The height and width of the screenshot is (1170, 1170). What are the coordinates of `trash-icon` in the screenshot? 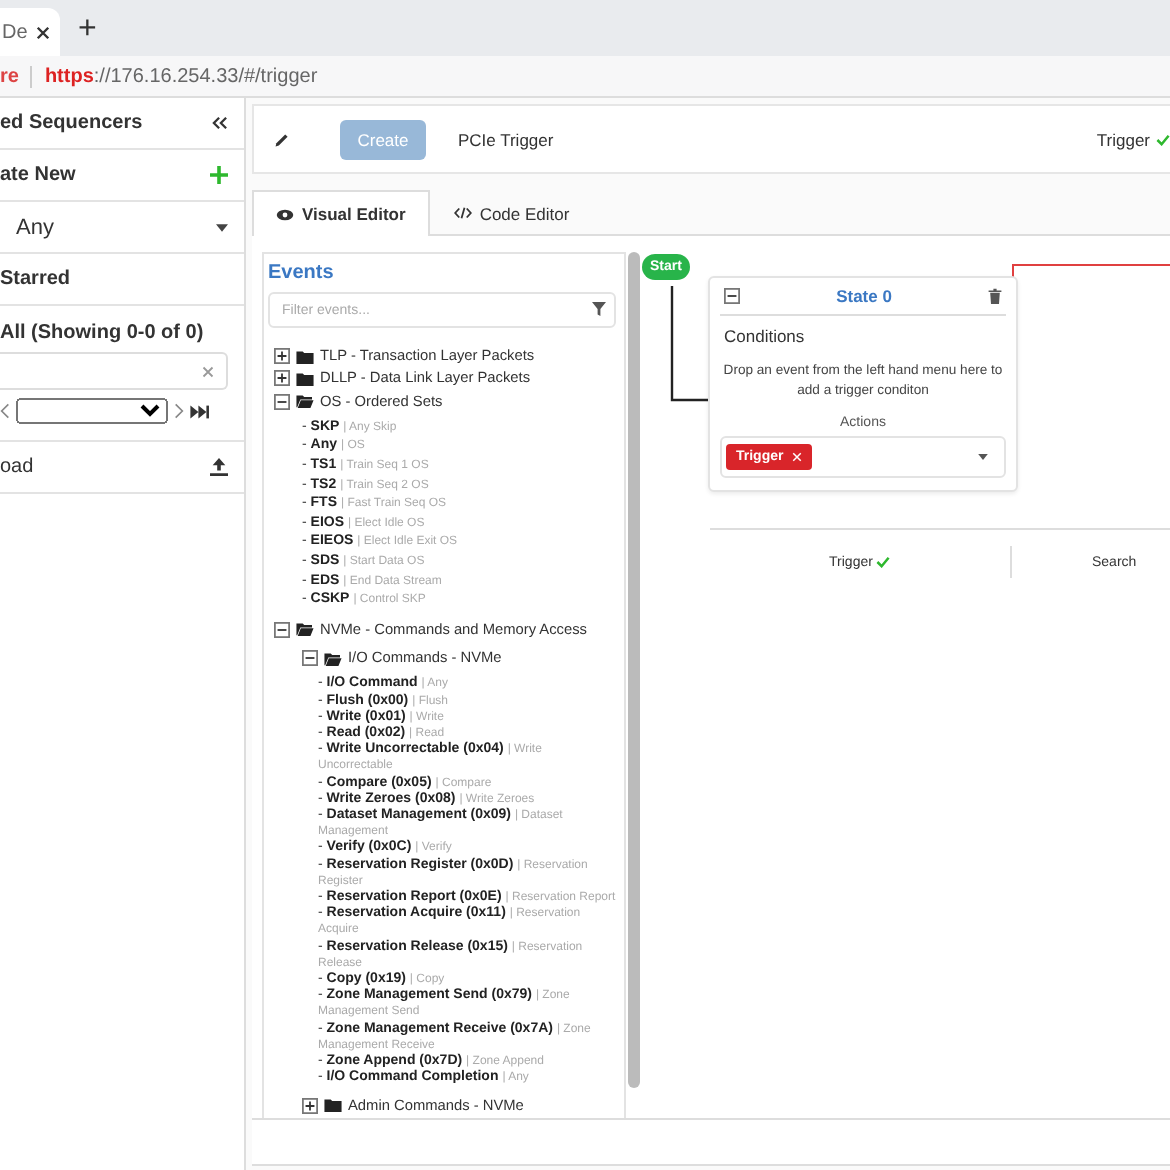 It's located at (995, 296).